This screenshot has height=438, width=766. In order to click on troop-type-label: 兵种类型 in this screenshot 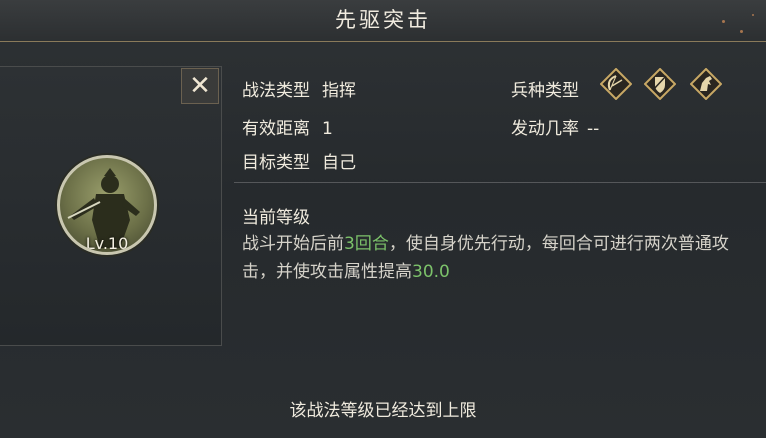, I will do `click(545, 91)`.